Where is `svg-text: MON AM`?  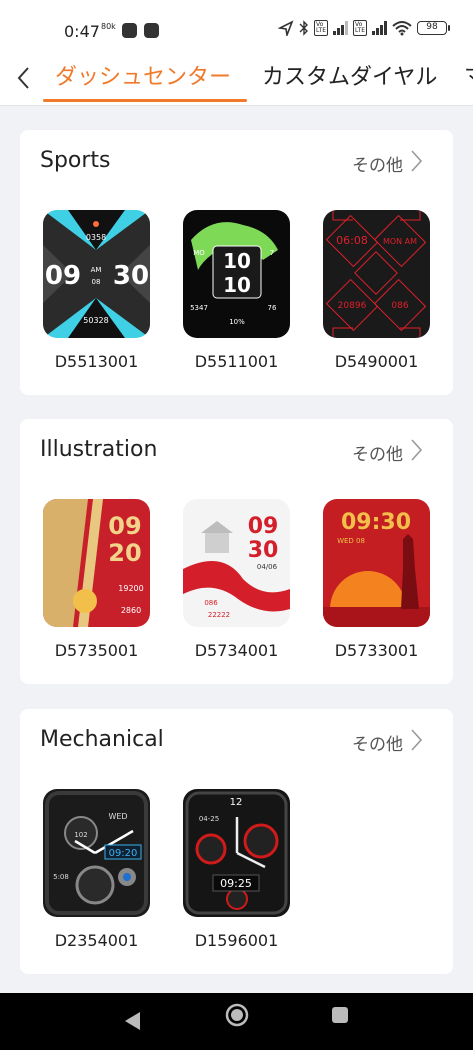
svg-text: MON AM is located at coordinates (400, 241).